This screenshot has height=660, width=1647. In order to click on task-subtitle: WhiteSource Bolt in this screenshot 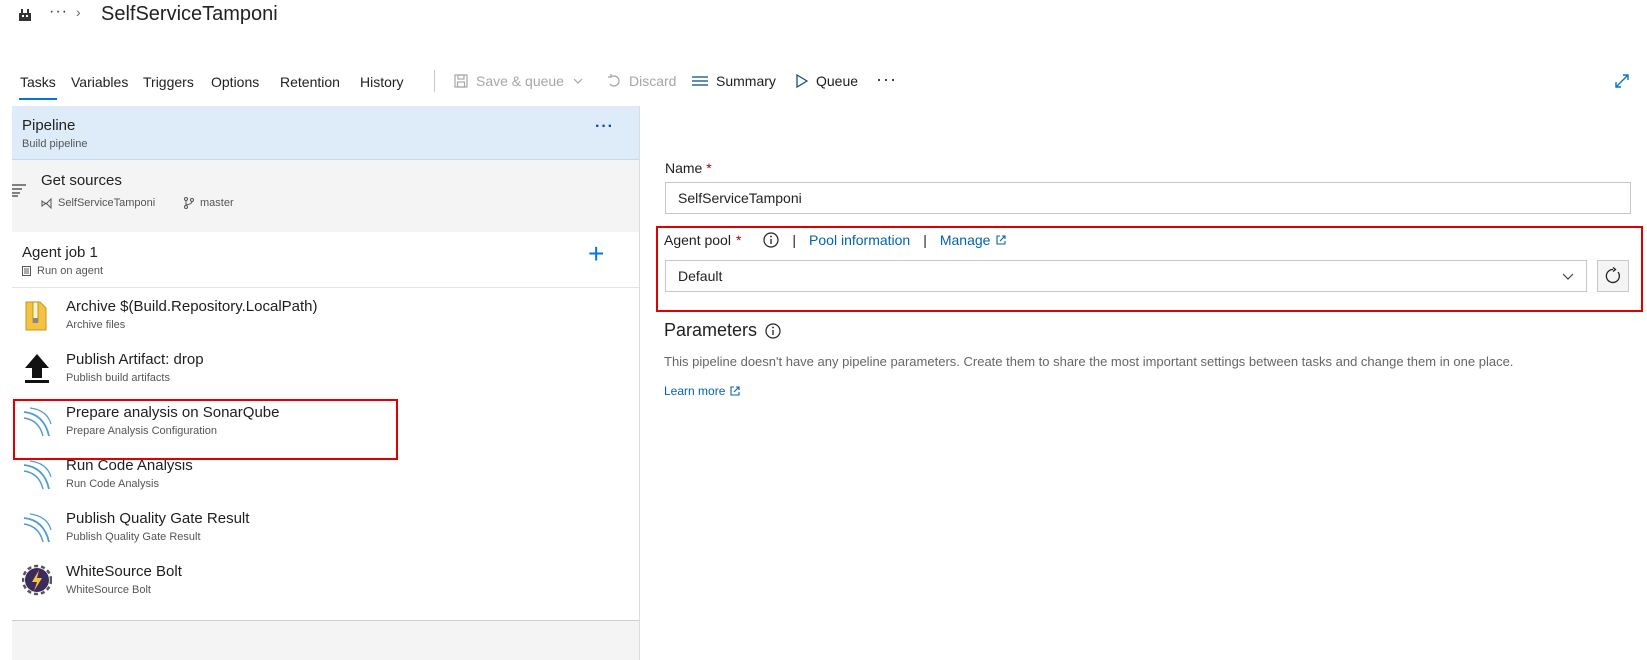, I will do `click(108, 590)`.